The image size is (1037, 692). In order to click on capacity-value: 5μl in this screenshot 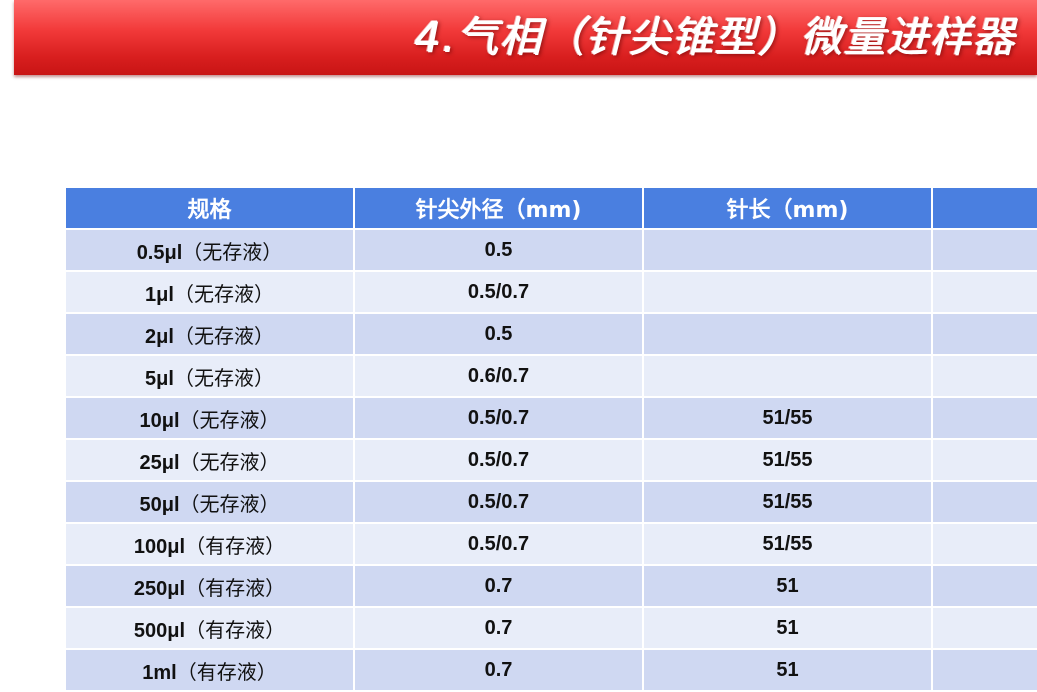, I will do `click(159, 378)`.